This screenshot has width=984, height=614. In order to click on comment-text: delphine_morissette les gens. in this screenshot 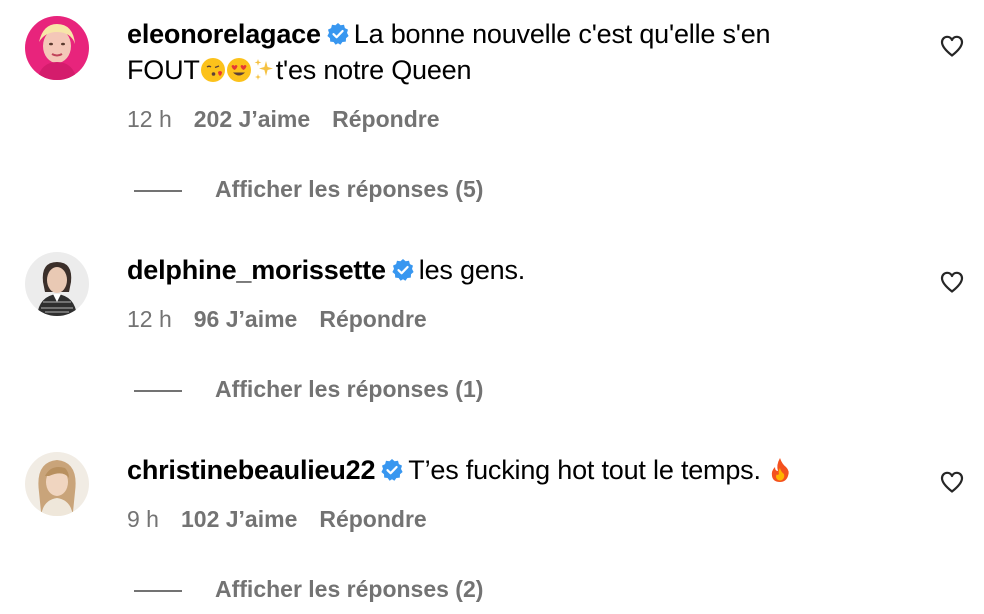, I will do `click(497, 270)`.